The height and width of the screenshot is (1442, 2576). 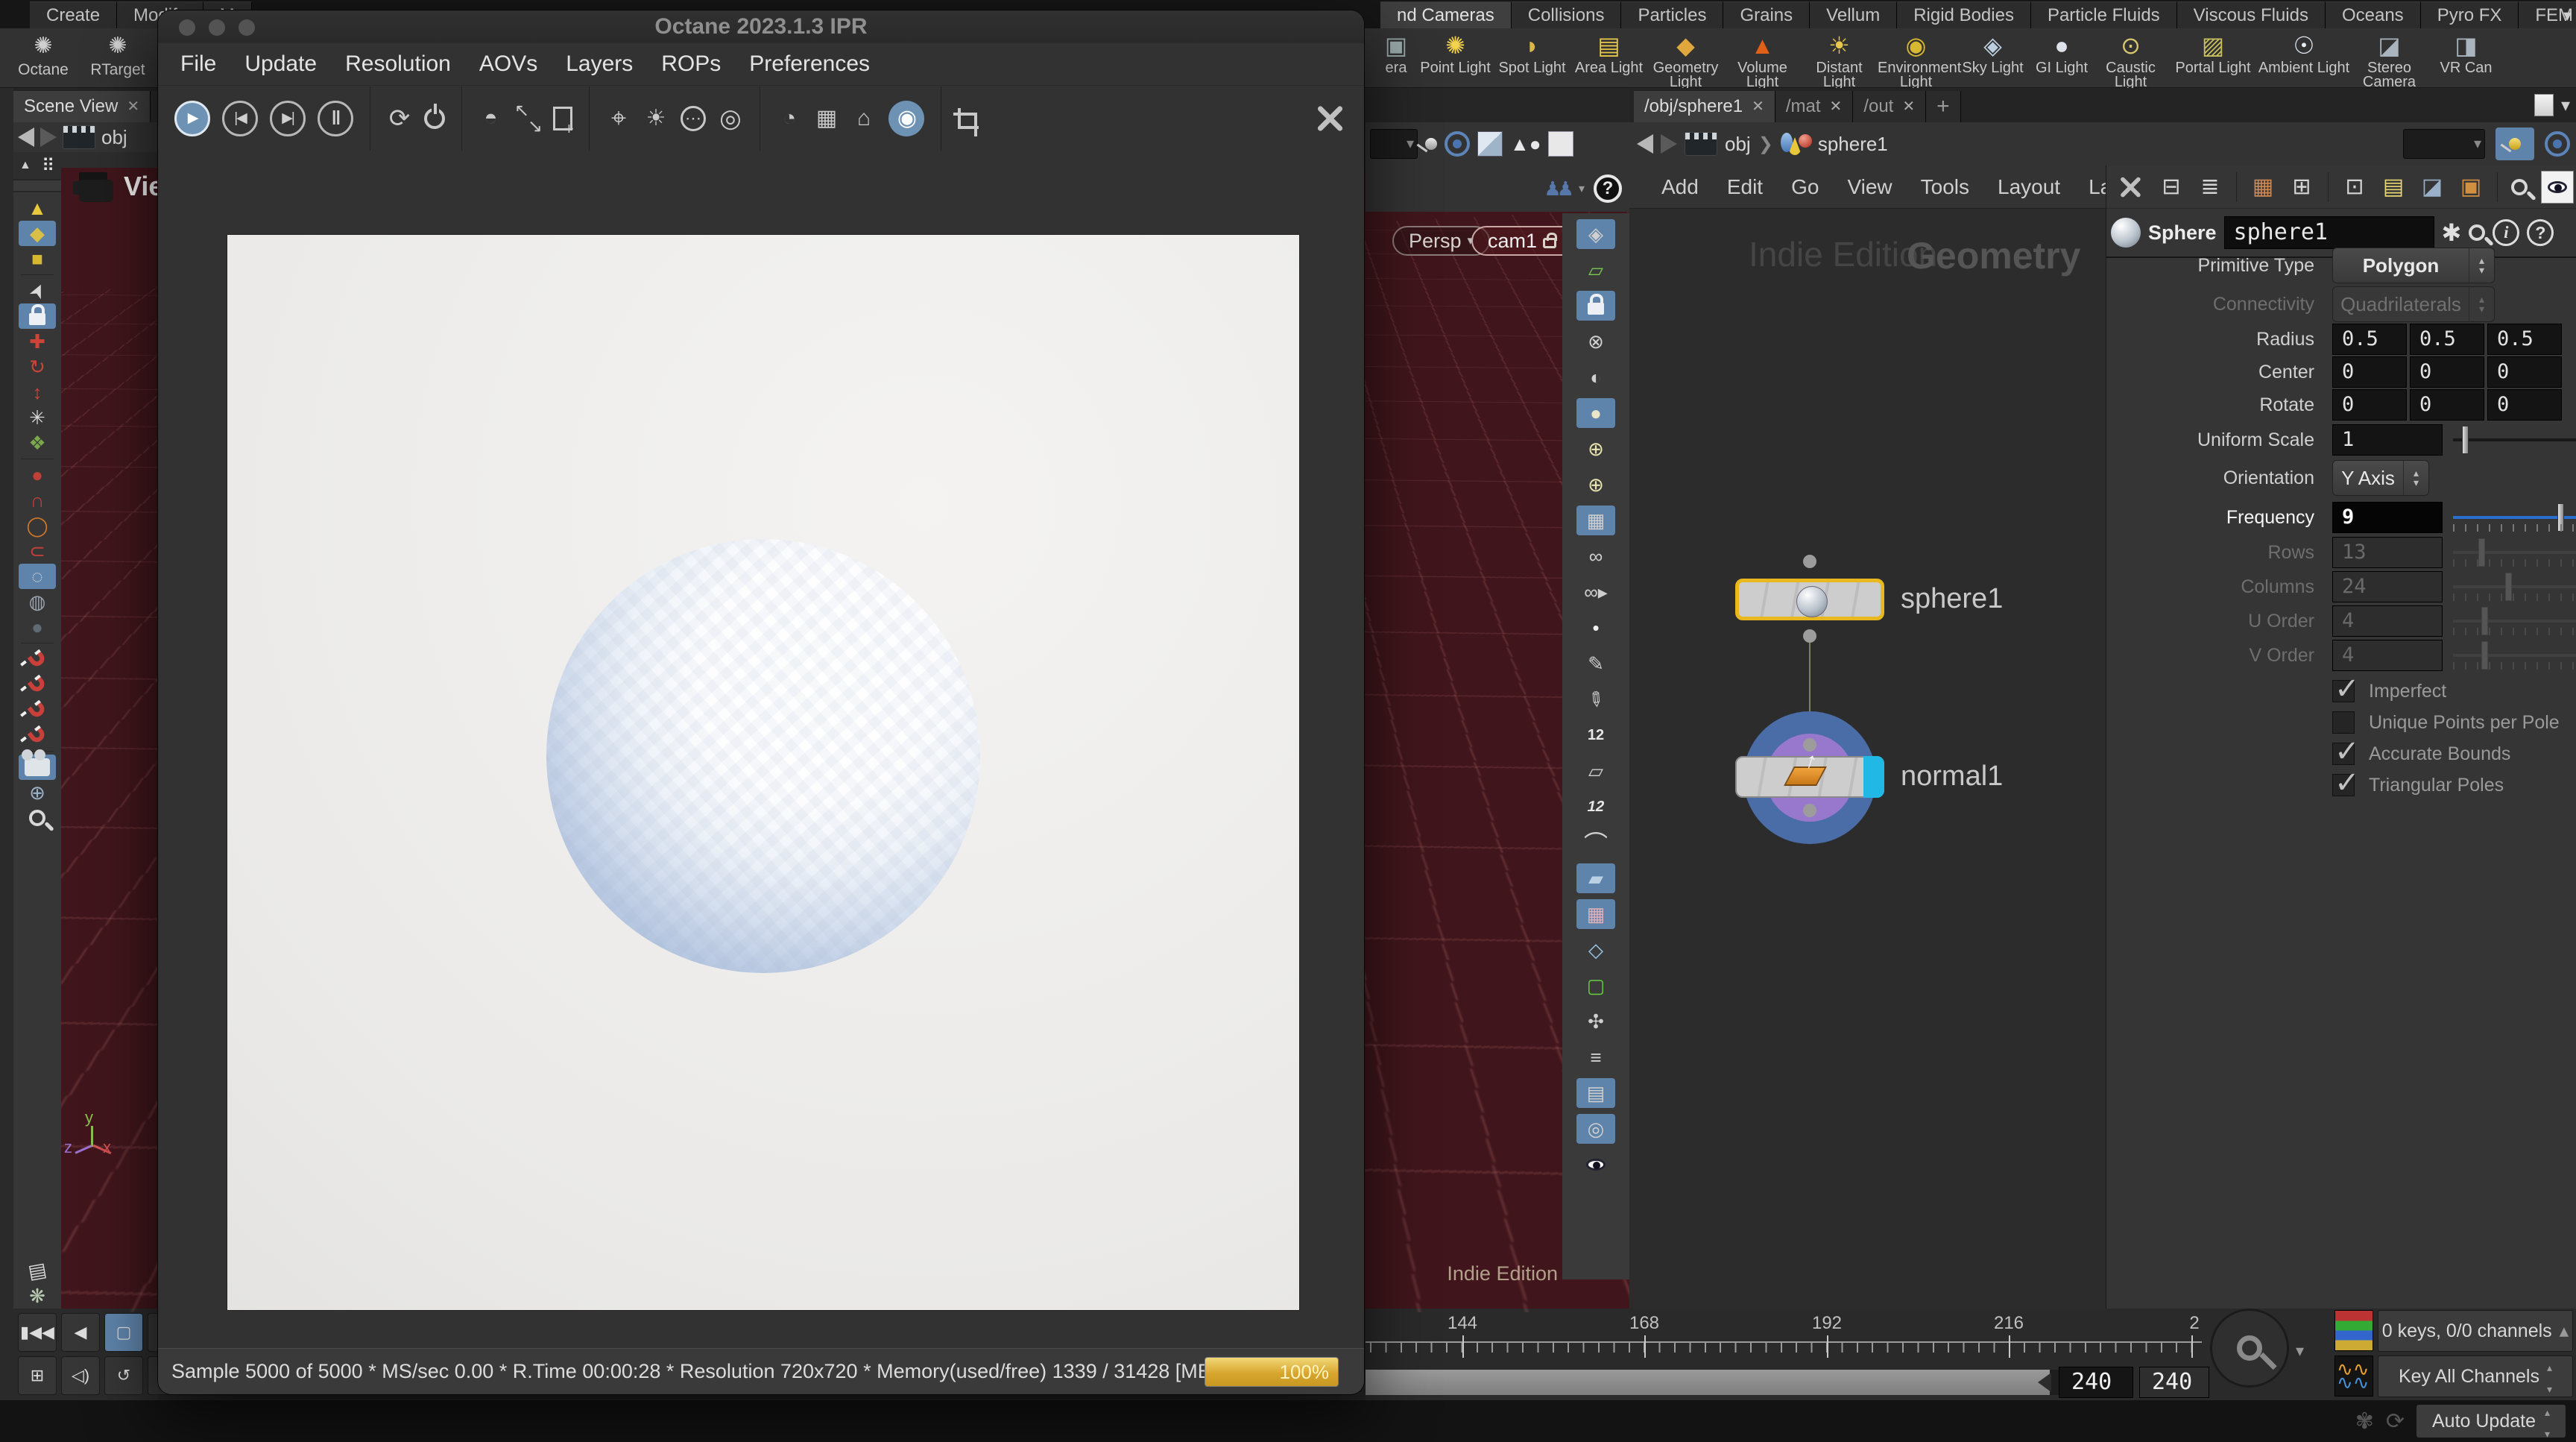 I want to click on accurate-bounds-checkbox: ✓, so click(x=2346, y=751).